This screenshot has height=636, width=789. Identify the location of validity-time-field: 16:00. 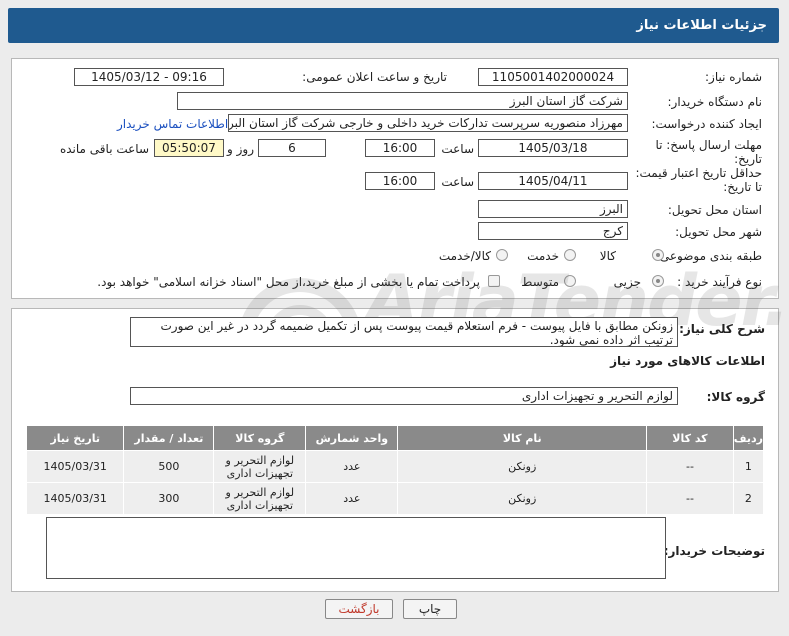
(400, 181).